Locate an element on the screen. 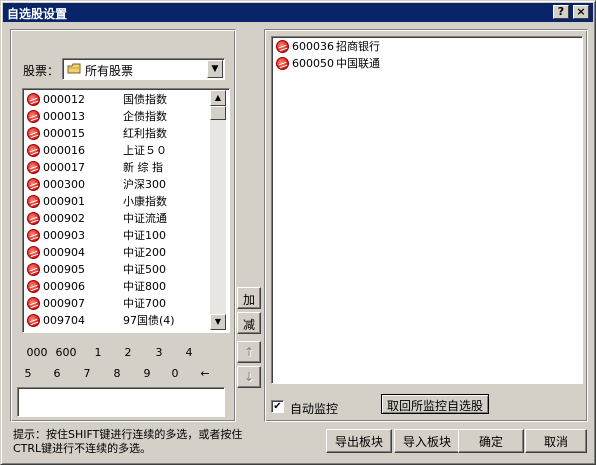 Image resolution: width=596 pixels, height=465 pixels. add-button: 加 is located at coordinates (249, 298).